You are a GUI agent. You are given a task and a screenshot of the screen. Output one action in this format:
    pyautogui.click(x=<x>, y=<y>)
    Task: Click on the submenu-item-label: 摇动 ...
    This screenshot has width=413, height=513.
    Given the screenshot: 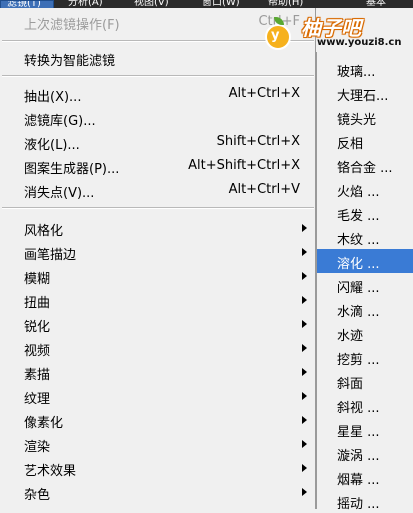 What is the action you would take?
    pyautogui.click(x=358, y=504)
    